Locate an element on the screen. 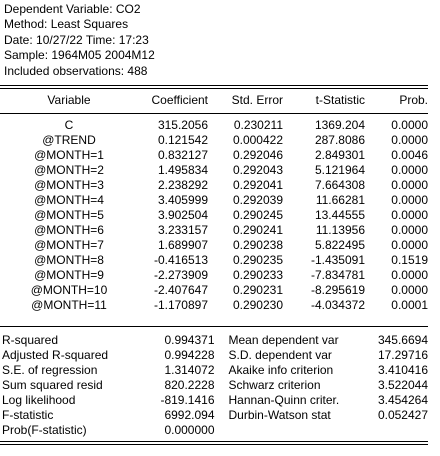  variable-name: @MONTH=1 is located at coordinates (69, 155).